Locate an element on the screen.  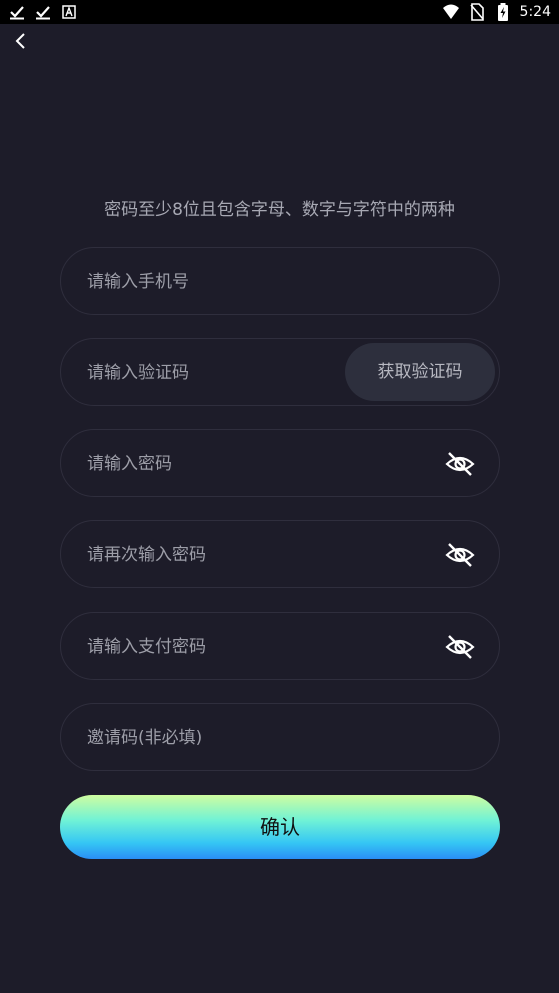
font-a-icon is located at coordinates (69, 12).